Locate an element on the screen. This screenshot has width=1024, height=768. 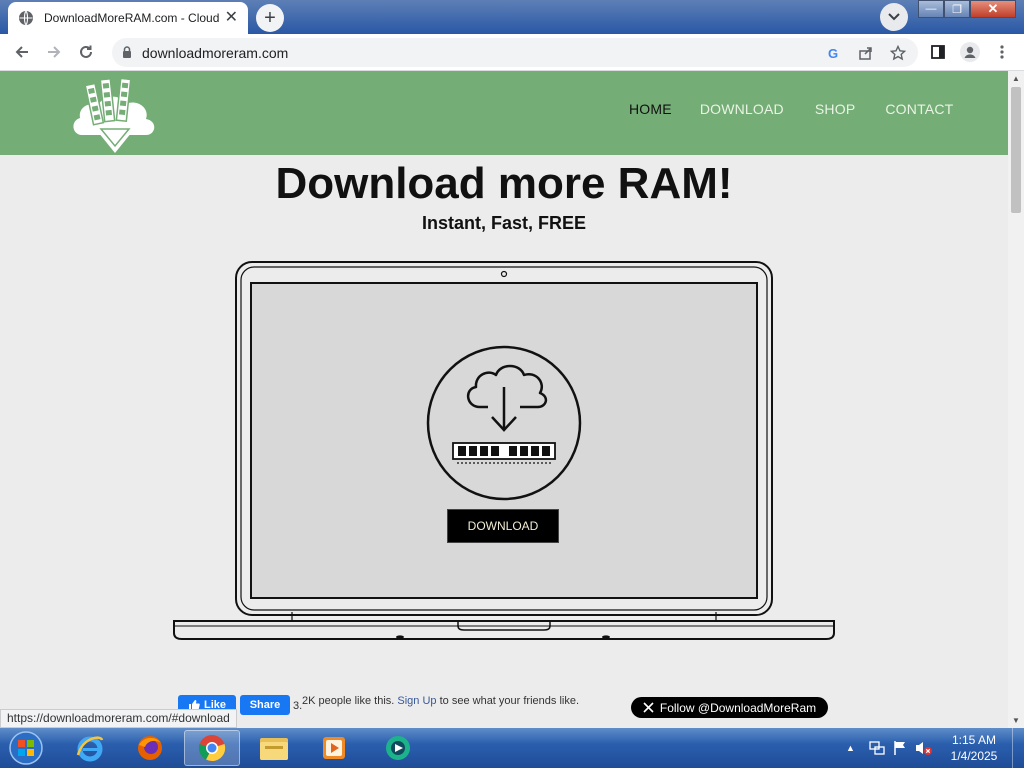
tab-title: DownloadMoreRAM.com - Cloud is located at coordinates (131, 18).